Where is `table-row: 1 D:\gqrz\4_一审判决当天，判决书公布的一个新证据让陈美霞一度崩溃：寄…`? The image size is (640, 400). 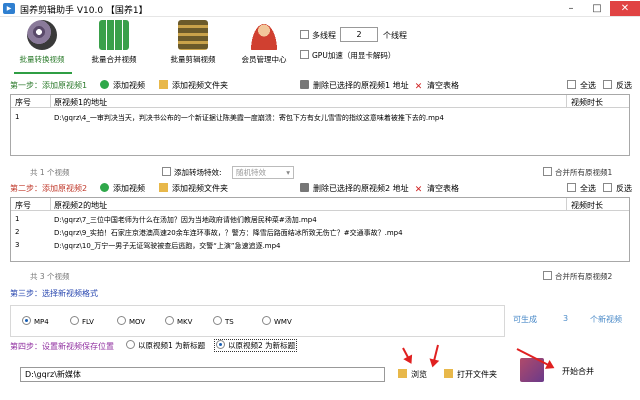 table-row: 1 D:\gqrz\4_一审判决当天，判决书公布的一个新证据让陈美霞一度崩溃：寄… is located at coordinates (320, 118).